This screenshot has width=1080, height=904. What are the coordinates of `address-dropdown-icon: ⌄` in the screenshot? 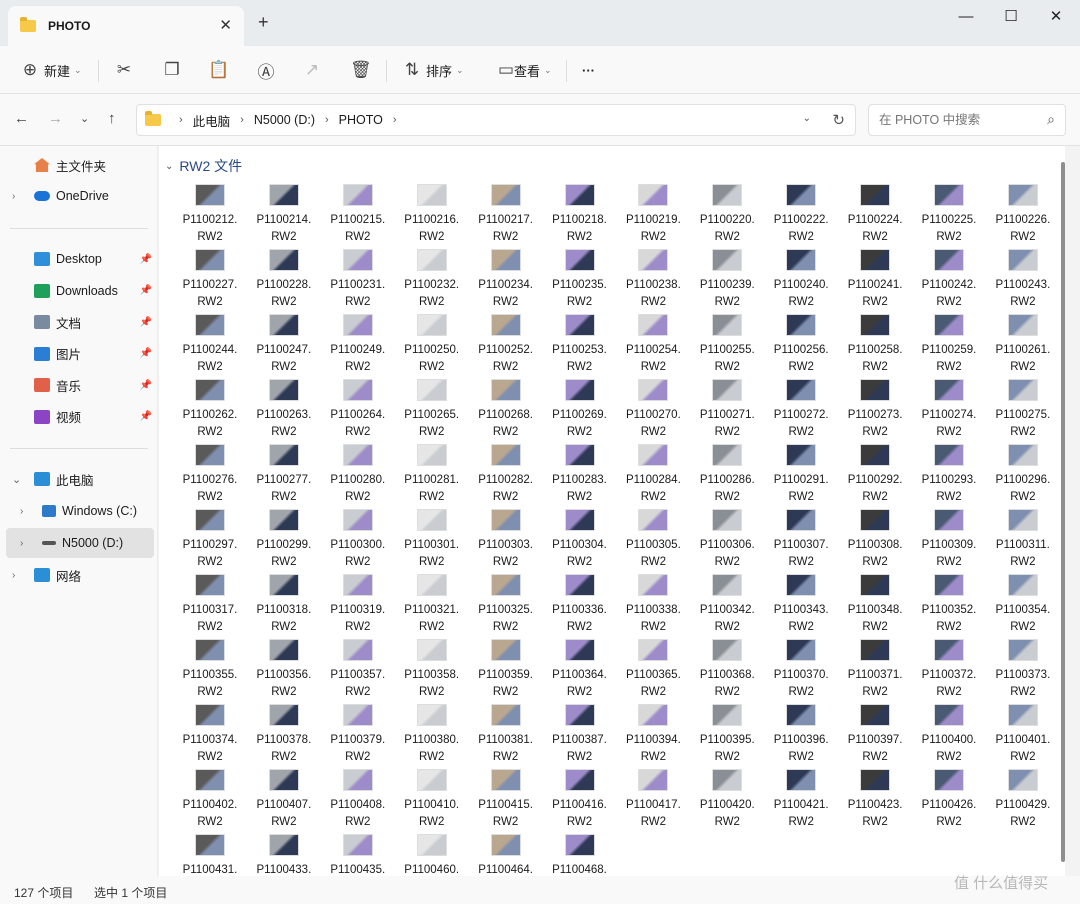 It's located at (807, 118).